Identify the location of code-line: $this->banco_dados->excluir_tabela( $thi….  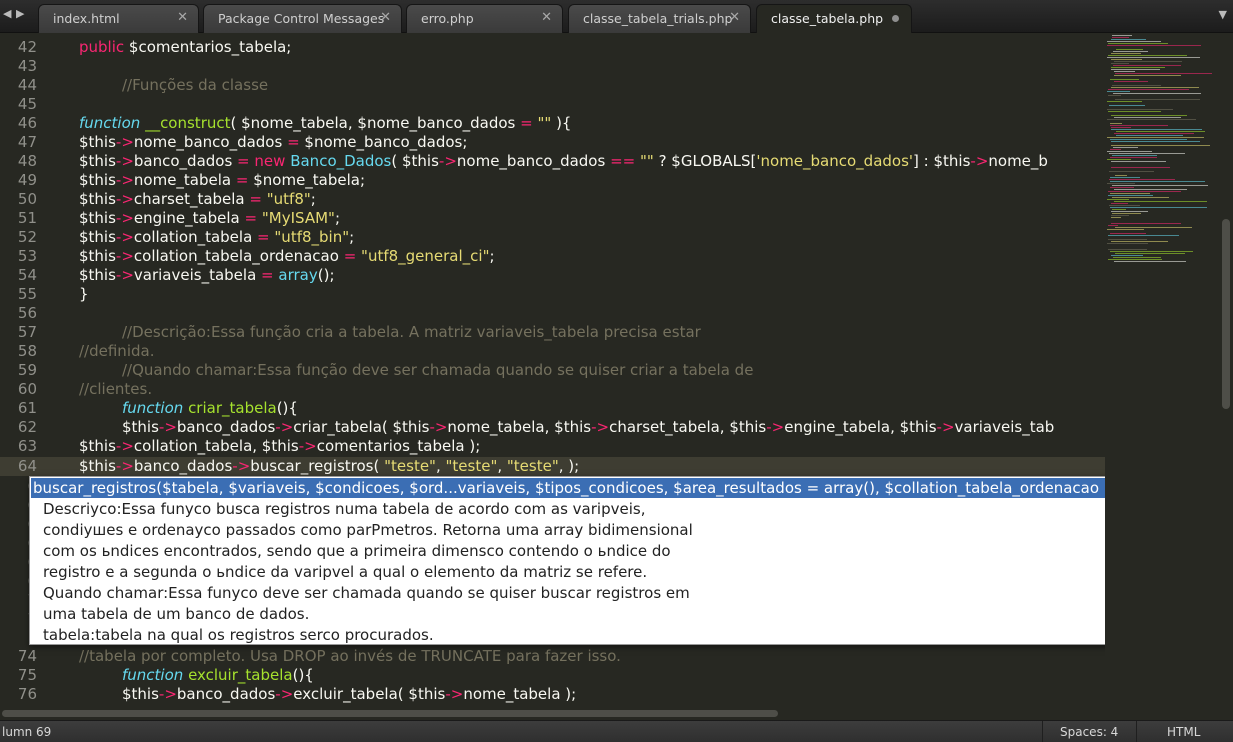
(349, 694).